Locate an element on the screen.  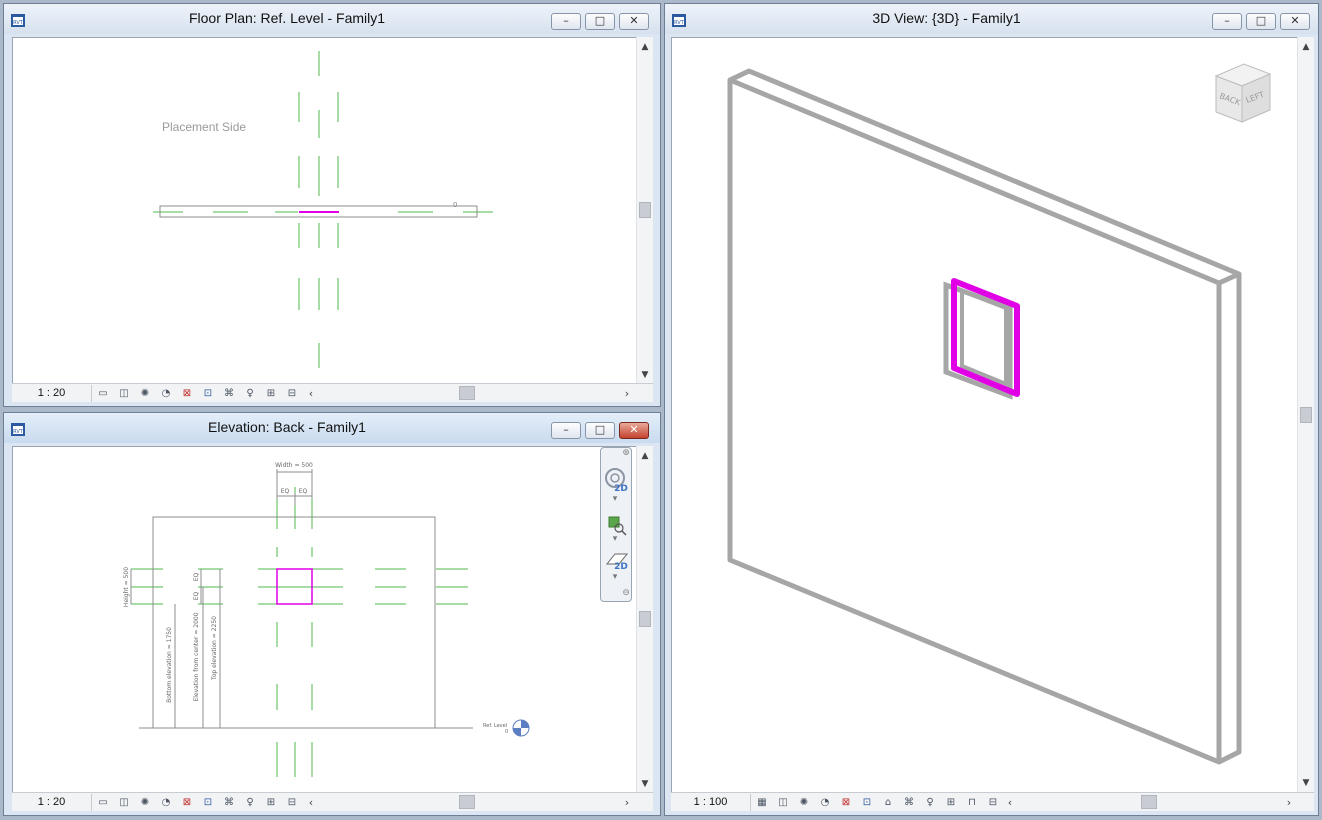
level-head-icon is located at coordinates (521, 728).